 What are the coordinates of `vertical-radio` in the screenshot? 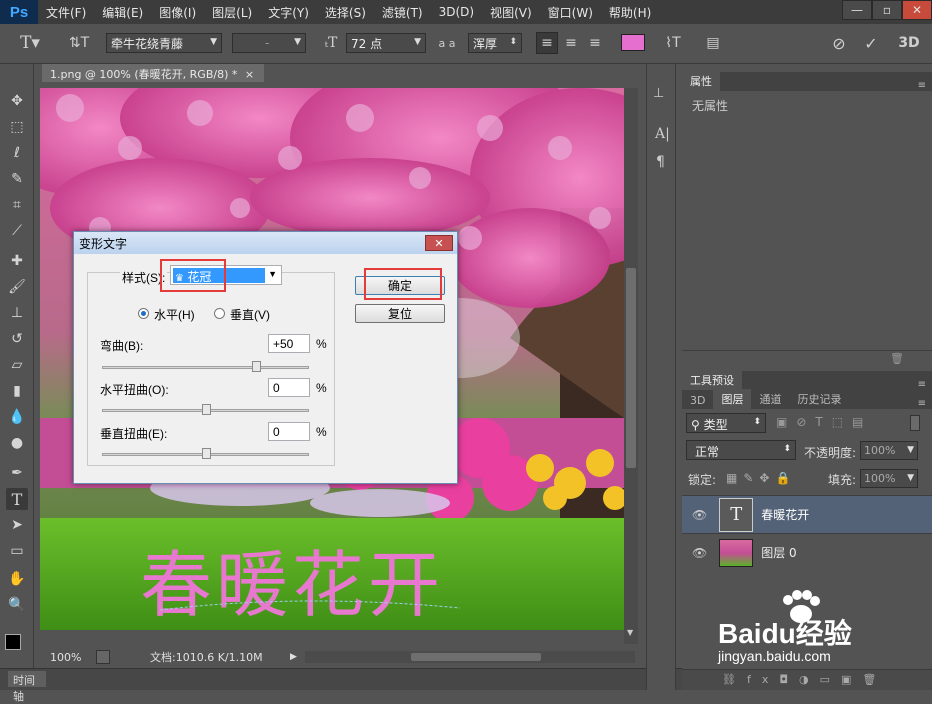 It's located at (219, 313).